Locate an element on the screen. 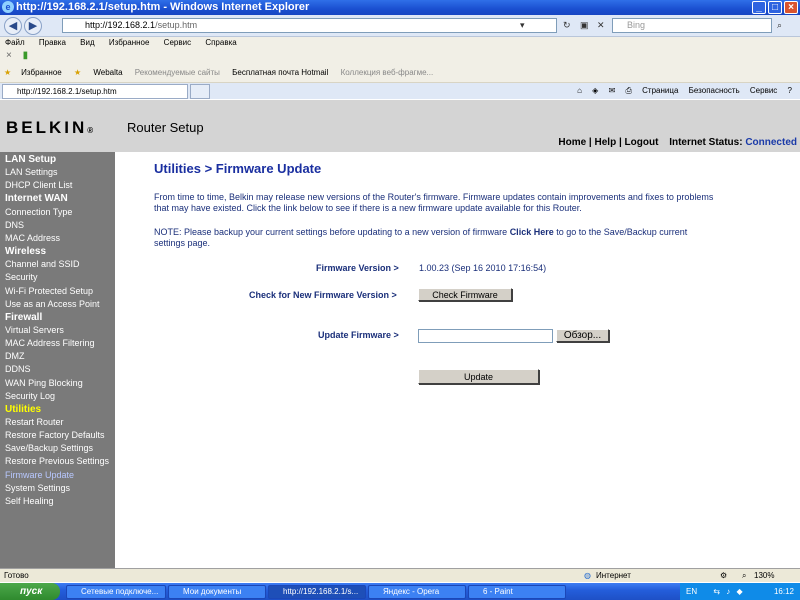 The height and width of the screenshot is (600, 800). sidebar-item-mac-address: MAC Address is located at coordinates (32, 238).